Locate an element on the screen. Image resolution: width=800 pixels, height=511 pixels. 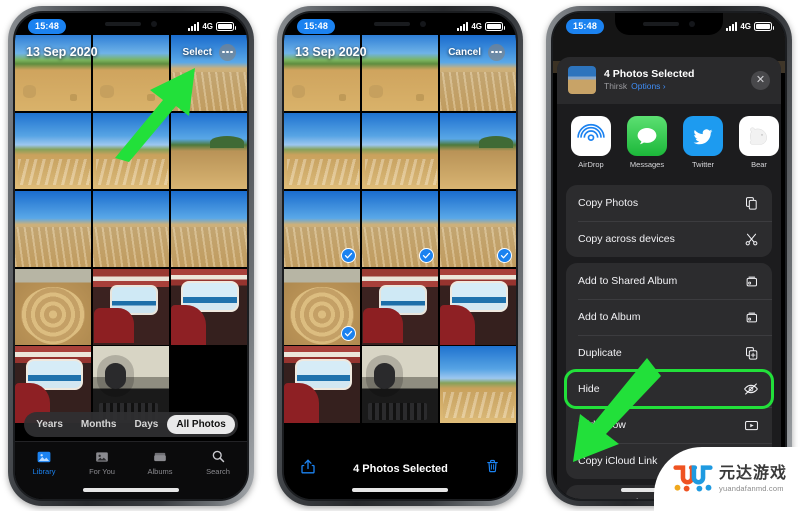
messages-icon is located at coordinates (647, 136).